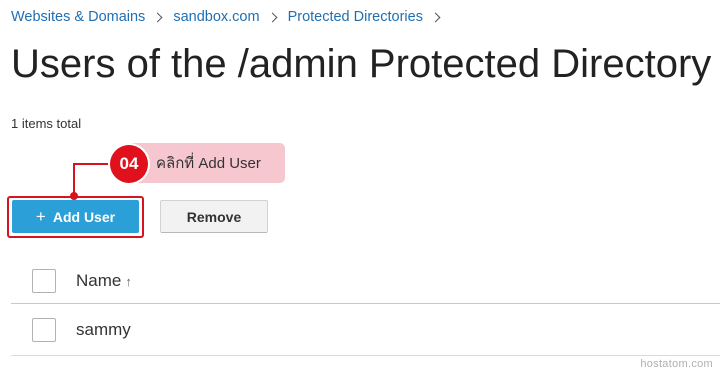  What do you see at coordinates (84, 216) in the screenshot?
I see `add-user-label: Add User` at bounding box center [84, 216].